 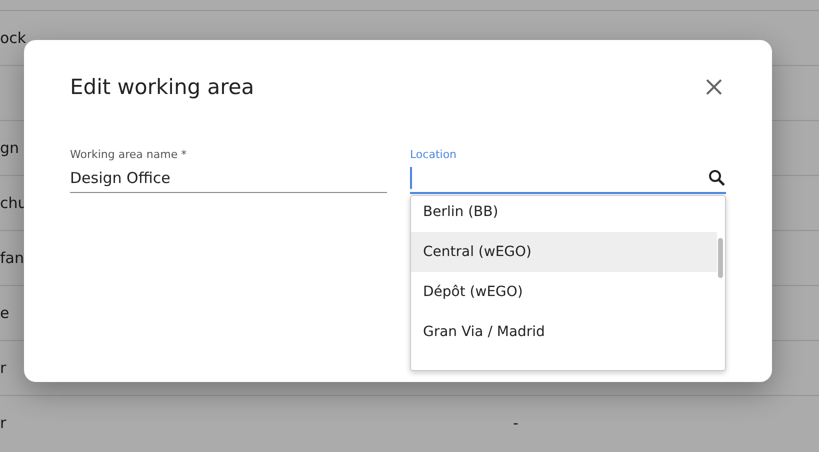 I want to click on table-cell: e, so click(x=5, y=313).